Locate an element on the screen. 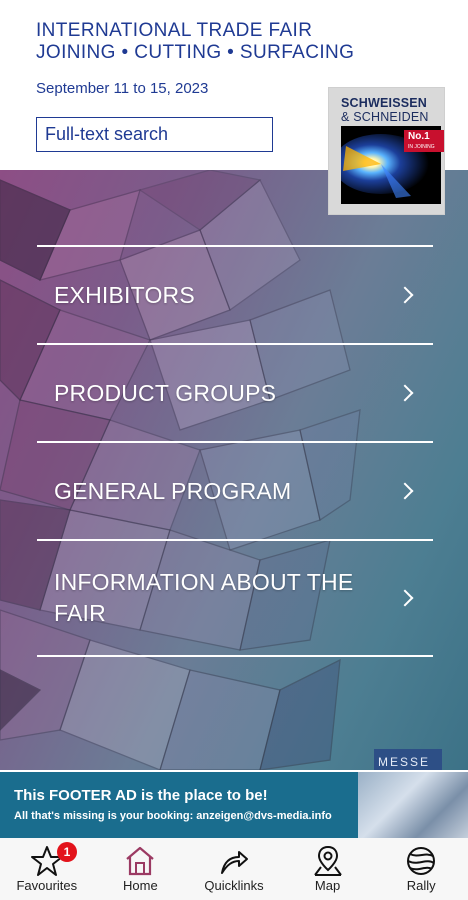 Image resolution: width=468 pixels, height=900 pixels. menu-item-product-groups: PRODUCT GROUPS is located at coordinates (235, 392).